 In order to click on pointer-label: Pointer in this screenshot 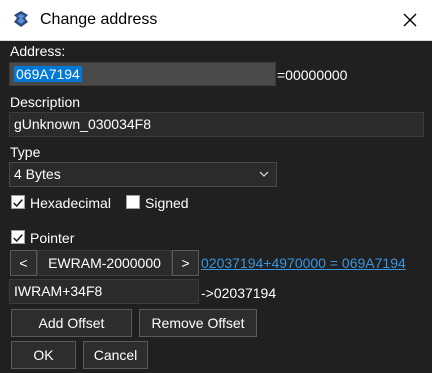, I will do `click(52, 238)`.